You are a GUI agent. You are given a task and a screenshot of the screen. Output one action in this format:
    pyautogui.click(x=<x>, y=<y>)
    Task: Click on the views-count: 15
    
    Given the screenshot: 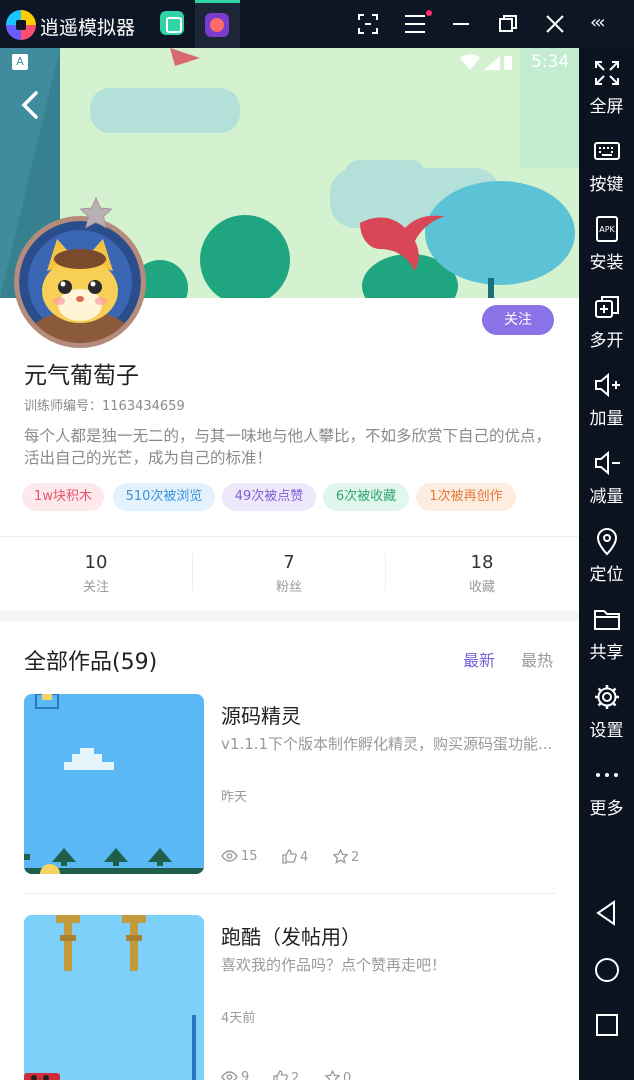 What is the action you would take?
    pyautogui.click(x=239, y=856)
    